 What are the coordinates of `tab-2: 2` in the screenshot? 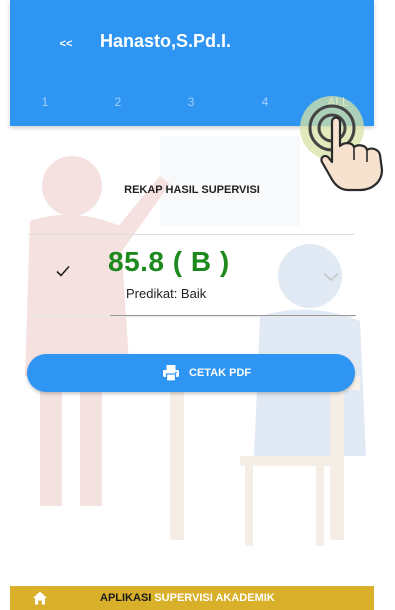 It's located at (118, 102).